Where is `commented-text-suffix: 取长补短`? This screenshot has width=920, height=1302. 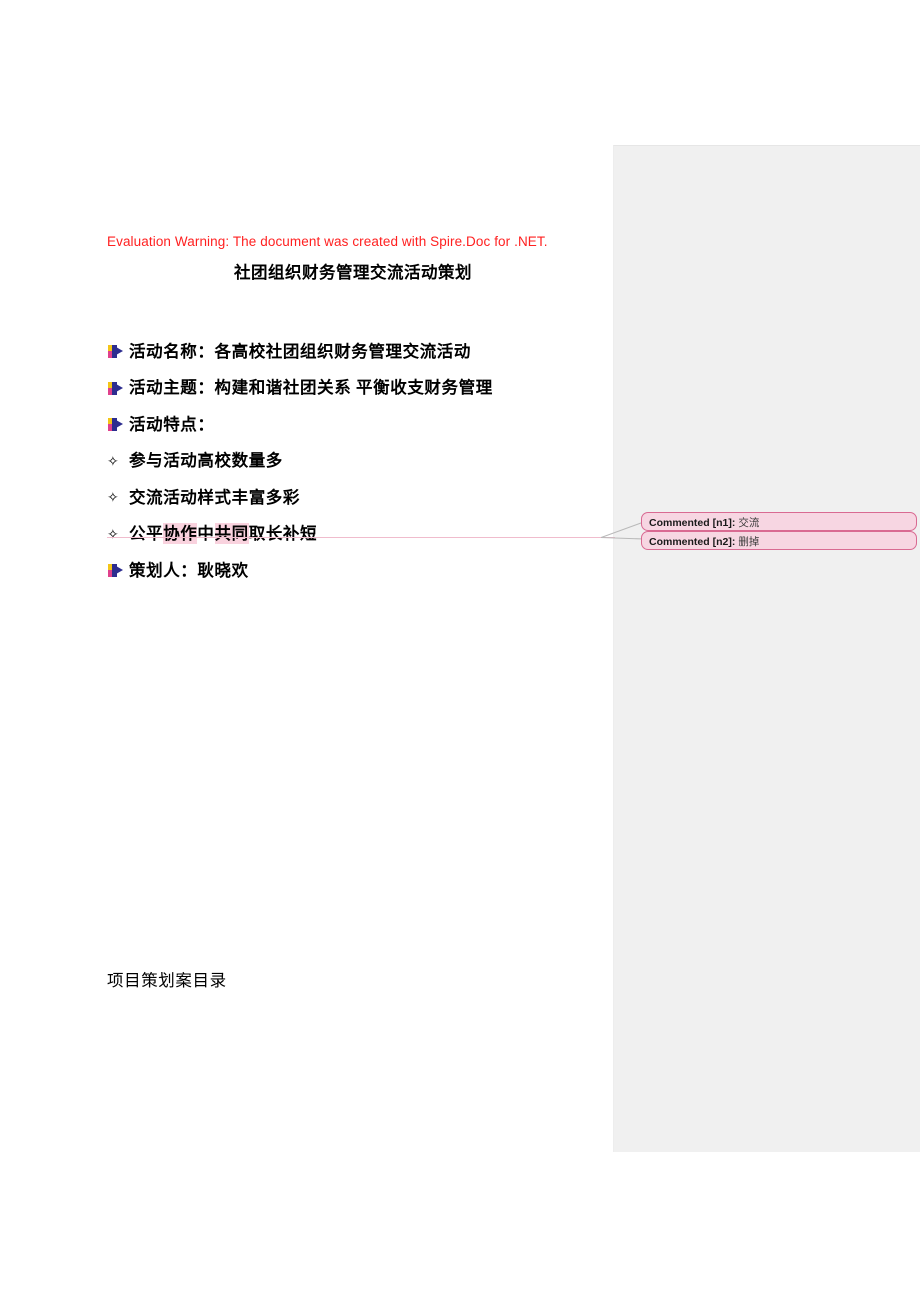
commented-text-suffix: 取长补短 is located at coordinates (283, 534).